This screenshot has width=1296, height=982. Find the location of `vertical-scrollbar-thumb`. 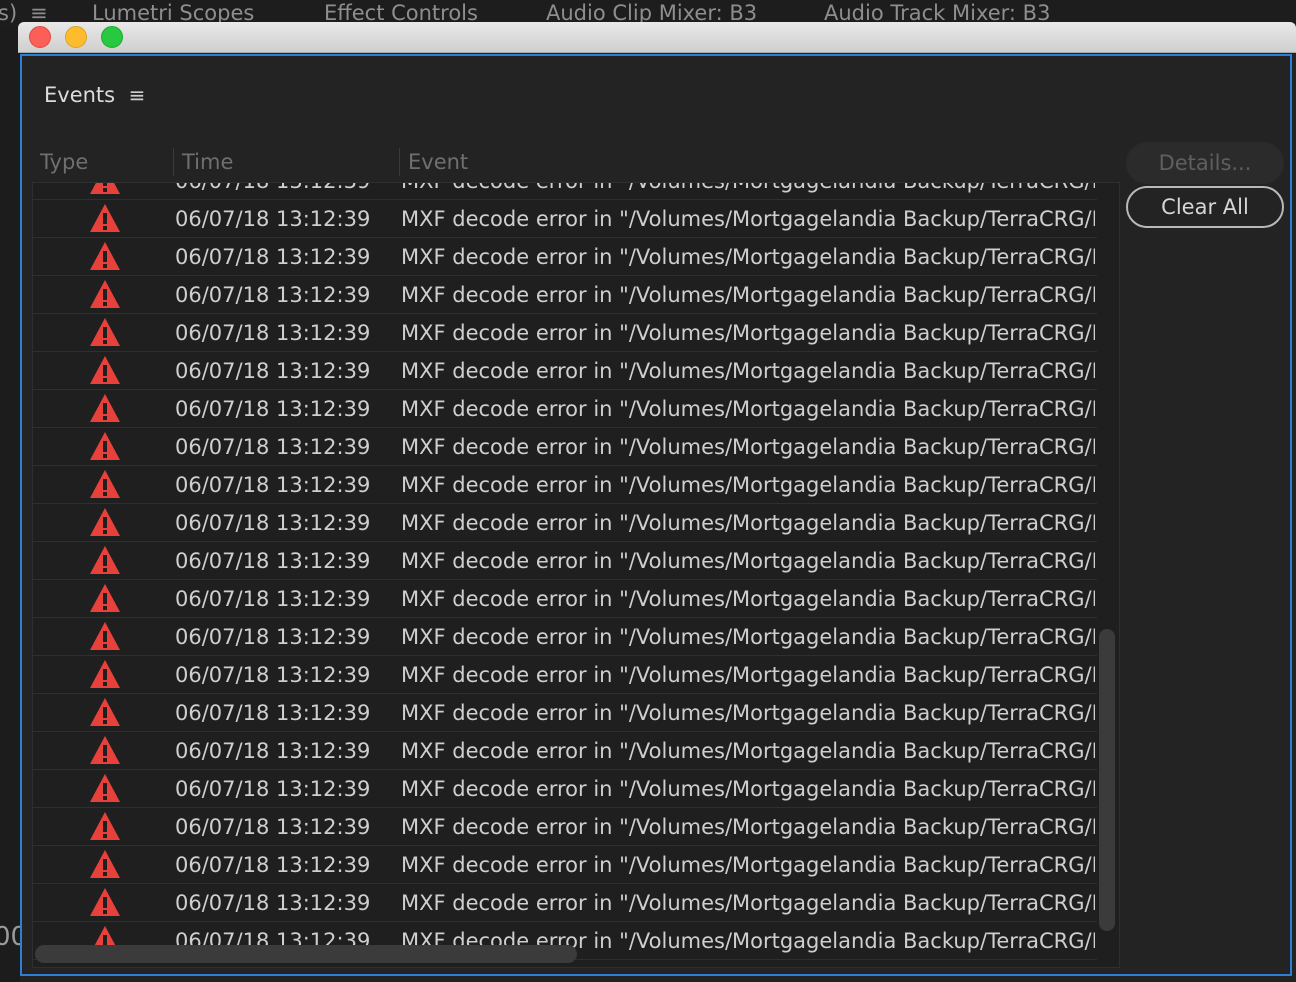

vertical-scrollbar-thumb is located at coordinates (1107, 780).